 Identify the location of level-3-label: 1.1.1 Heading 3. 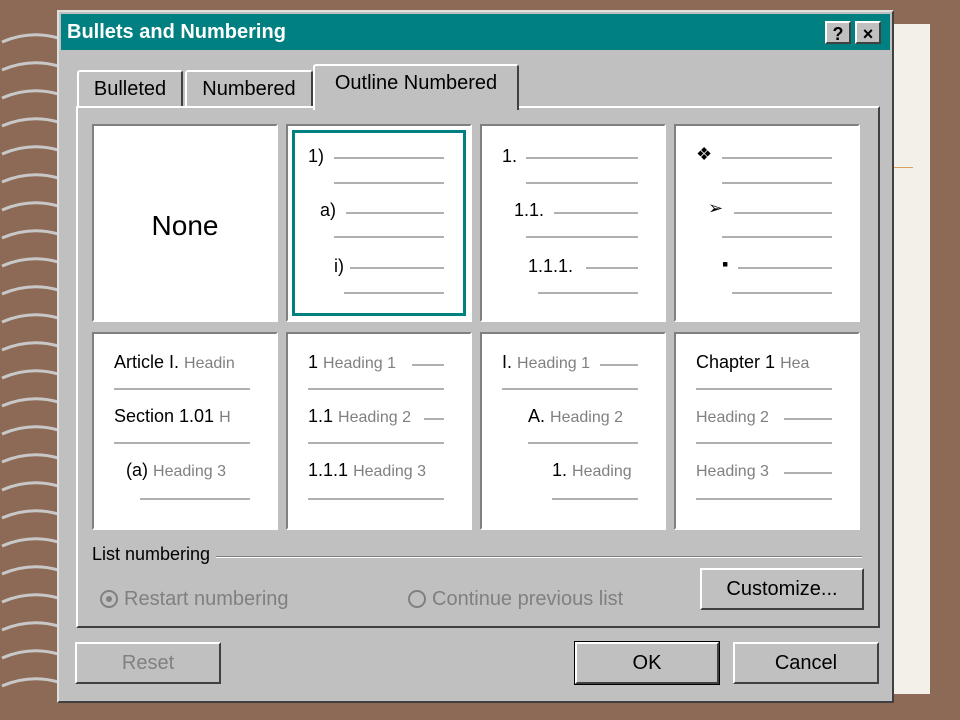
(367, 470).